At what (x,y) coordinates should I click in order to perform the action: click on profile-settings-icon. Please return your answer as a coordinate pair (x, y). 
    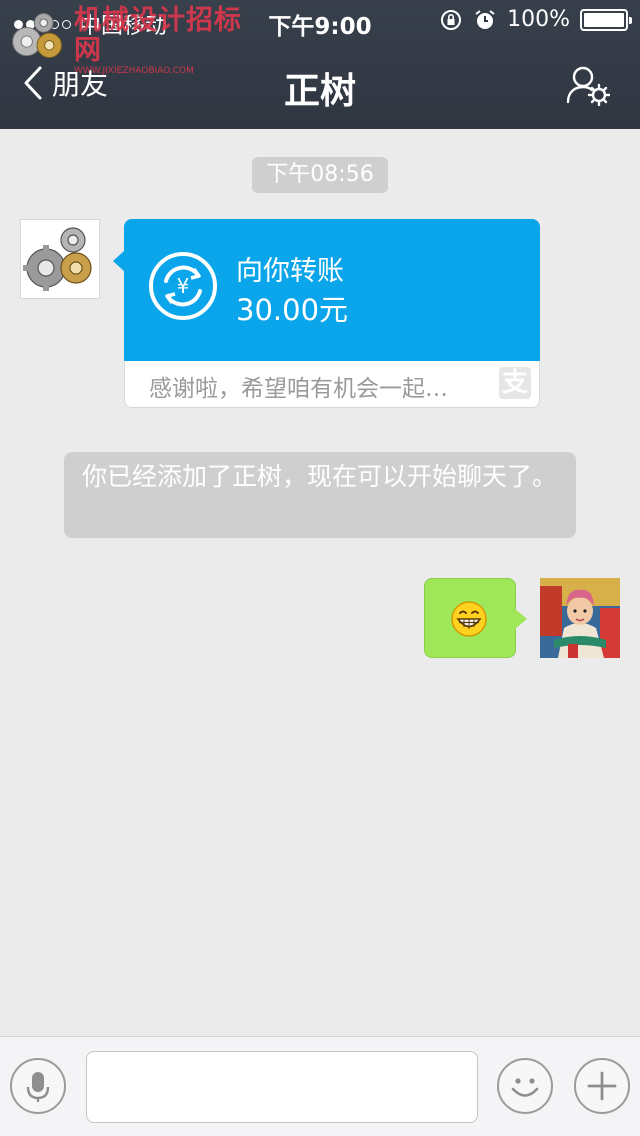
    Looking at the image, I should click on (588, 85).